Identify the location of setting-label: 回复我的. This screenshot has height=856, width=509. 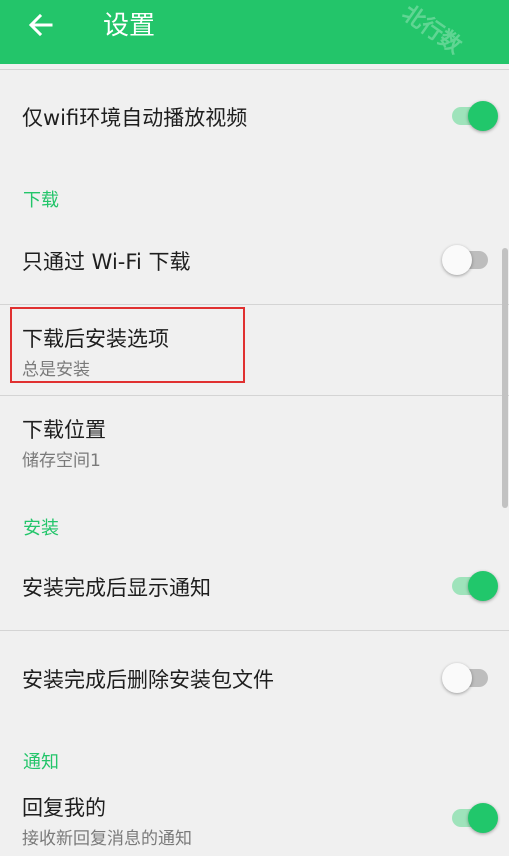
(64, 808).